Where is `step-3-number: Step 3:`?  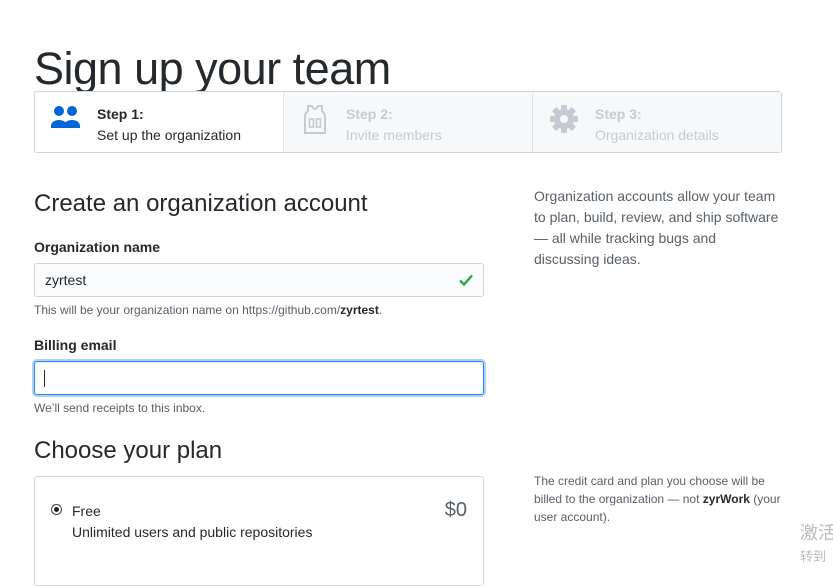
step-3-number: Step 3: is located at coordinates (618, 114).